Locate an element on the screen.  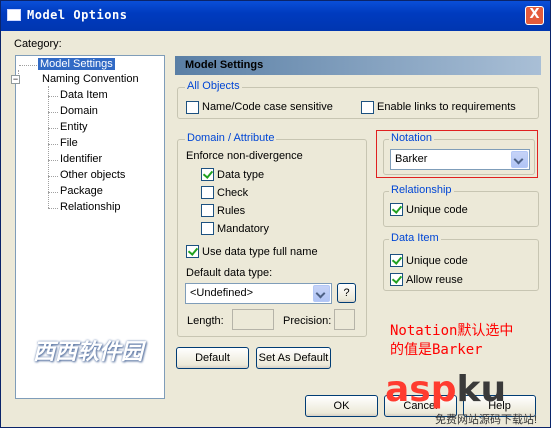
category-label: Category: is located at coordinates (38, 44).